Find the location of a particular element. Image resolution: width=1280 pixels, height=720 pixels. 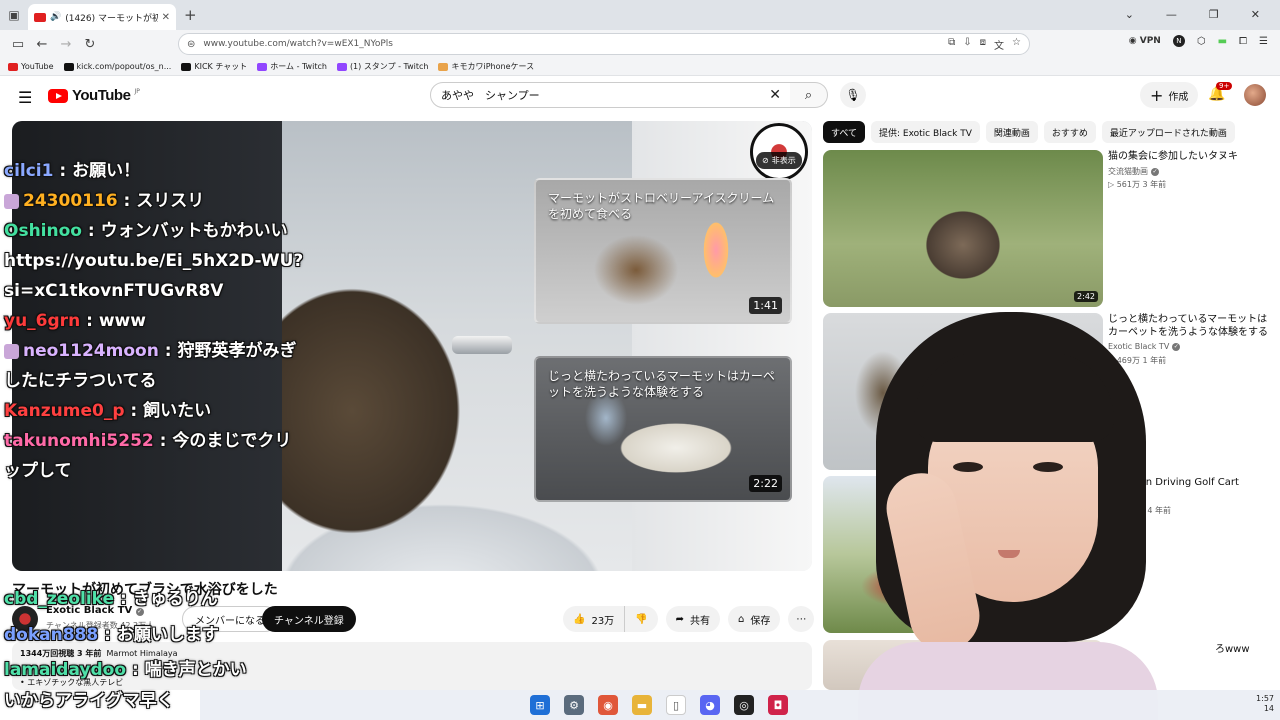

plus-icon: + is located at coordinates (1157, 95).